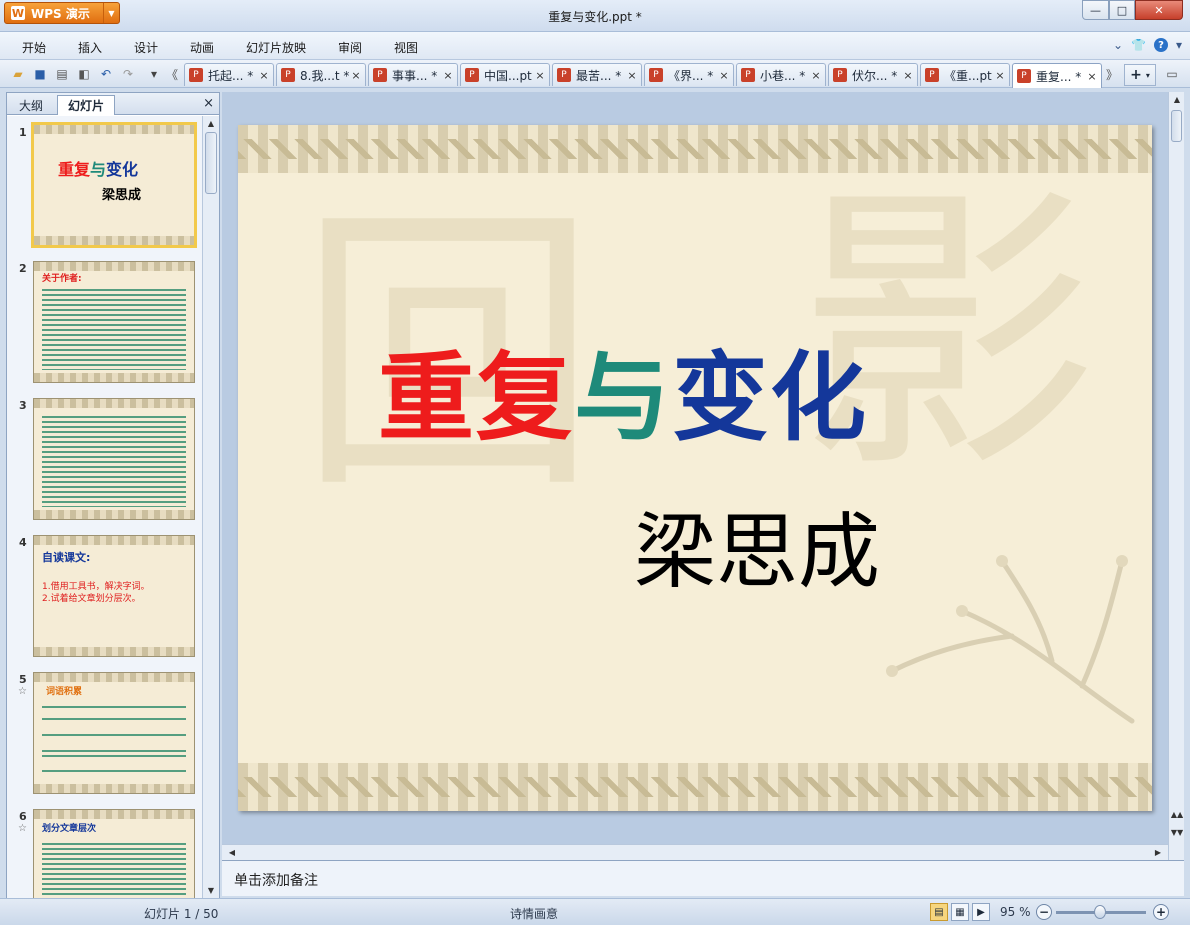 This screenshot has width=1190, height=925. Describe the element at coordinates (1100, 912) in the screenshot. I see `zoom-slider-handle` at that location.